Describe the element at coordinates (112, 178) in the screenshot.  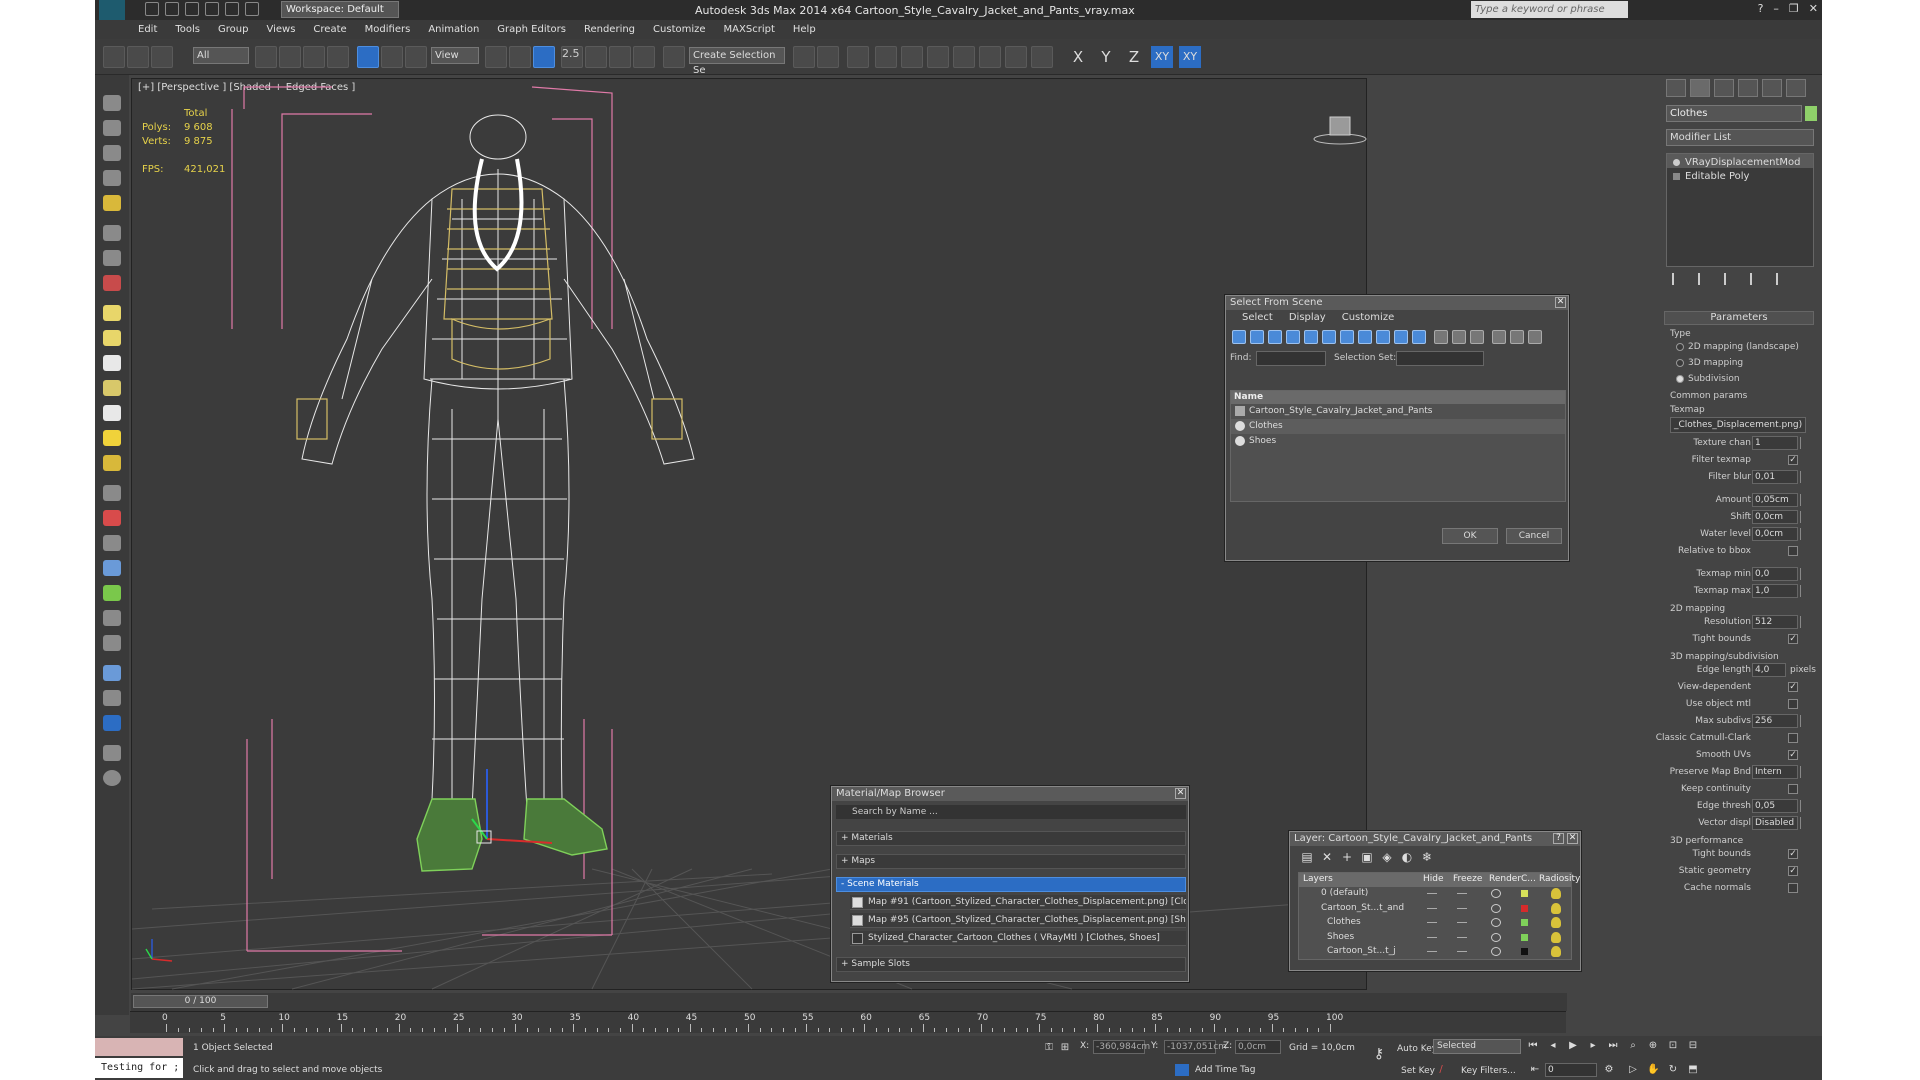
I see `create-grid-icon` at that location.